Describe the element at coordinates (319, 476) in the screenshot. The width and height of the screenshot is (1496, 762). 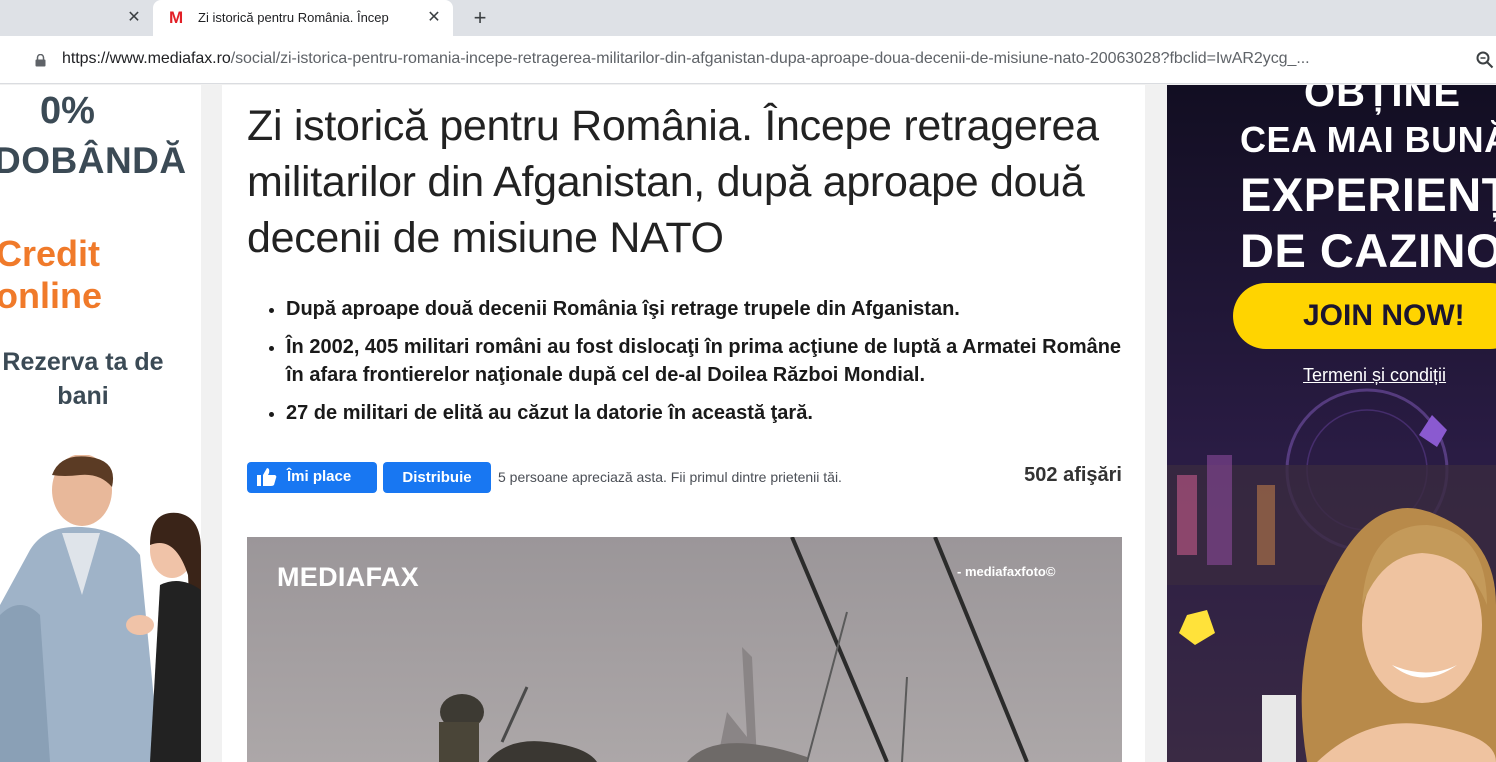
I see `like-label: Îmi place` at that location.